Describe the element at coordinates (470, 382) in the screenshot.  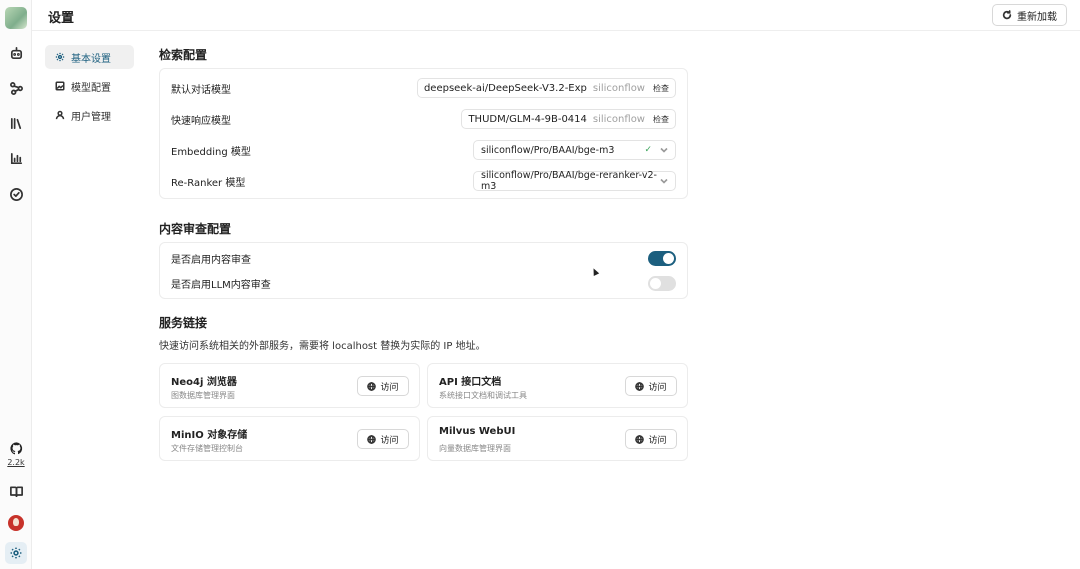
I see `service-name: API 接口文档` at that location.